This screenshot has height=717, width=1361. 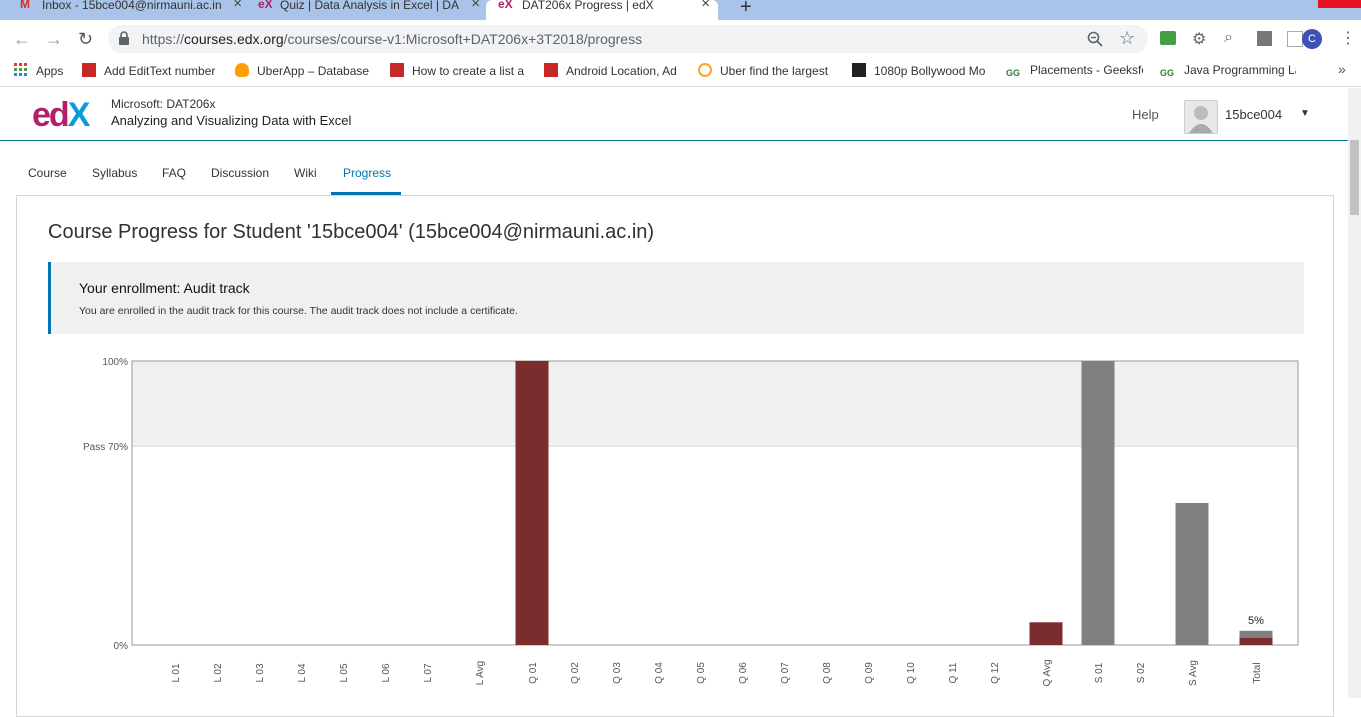 I want to click on x-tick-label: L Avg, so click(x=480, y=673).